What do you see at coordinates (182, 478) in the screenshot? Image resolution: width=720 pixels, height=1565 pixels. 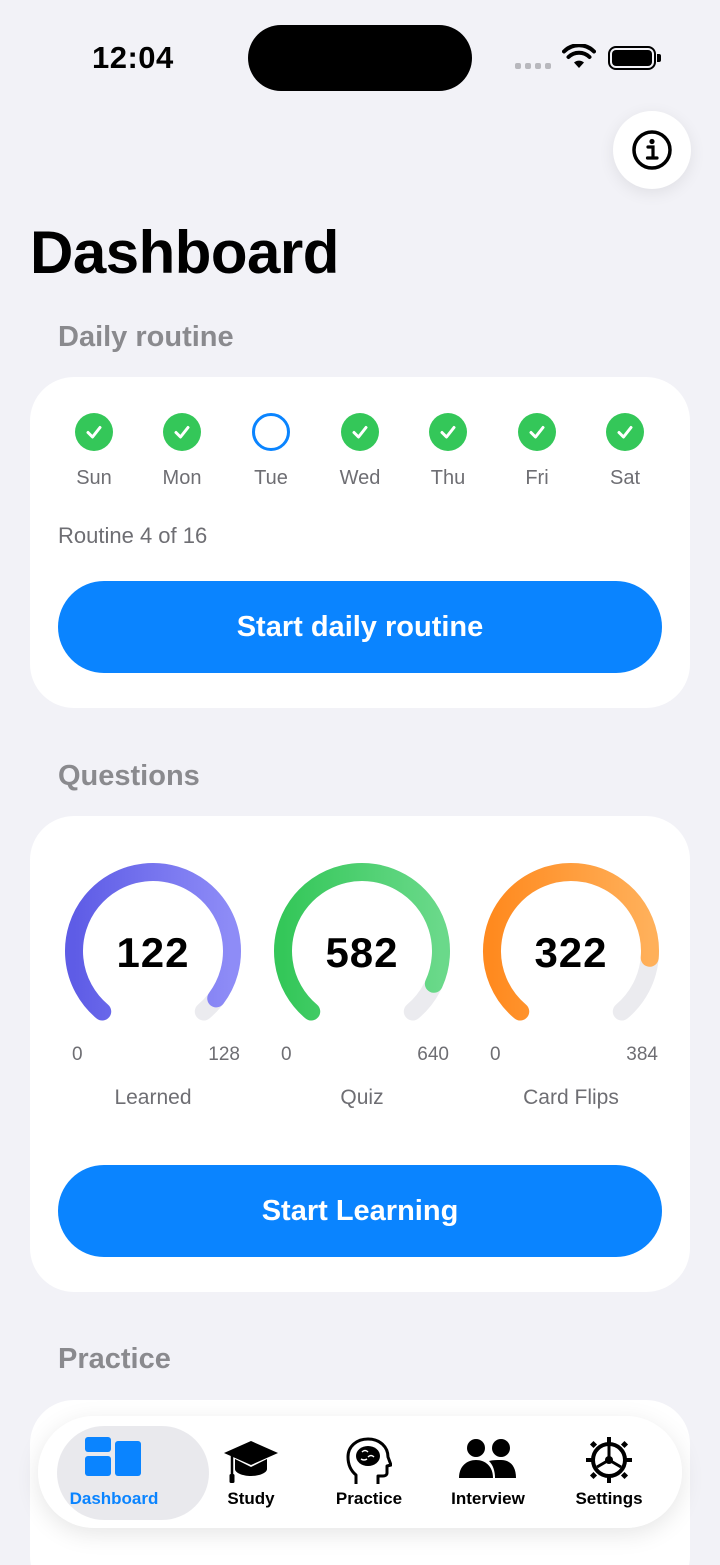 I see `day-label: Mon` at bounding box center [182, 478].